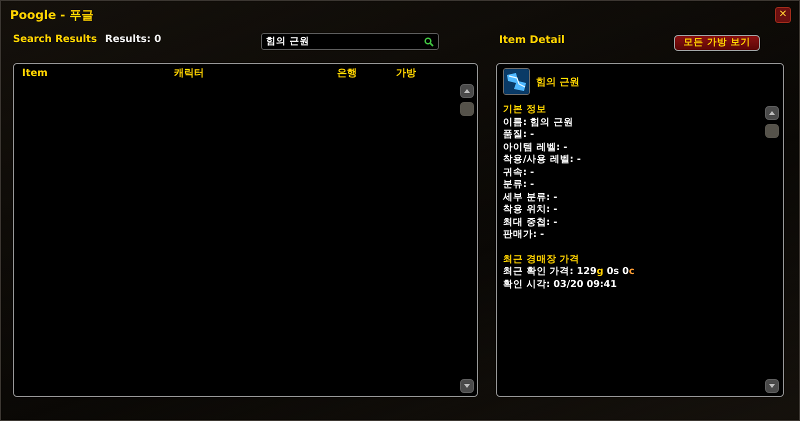 This screenshot has height=421, width=800. I want to click on search-icon, so click(429, 42).